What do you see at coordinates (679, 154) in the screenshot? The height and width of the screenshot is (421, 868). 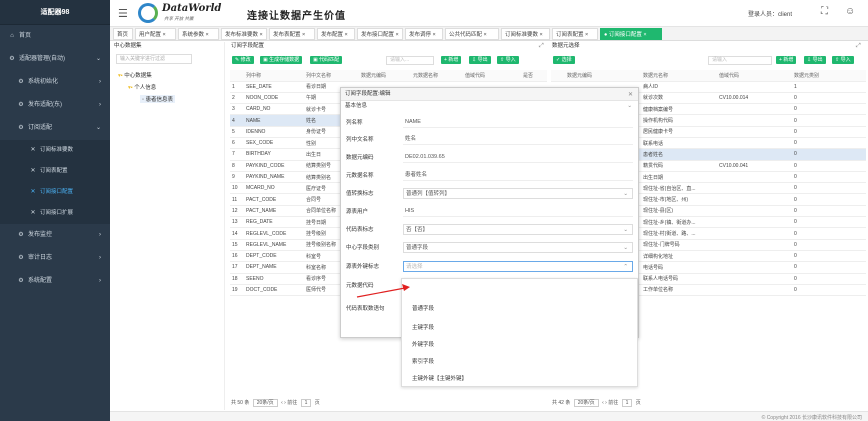 I see `table-cell: 患者姓名` at bounding box center [679, 154].